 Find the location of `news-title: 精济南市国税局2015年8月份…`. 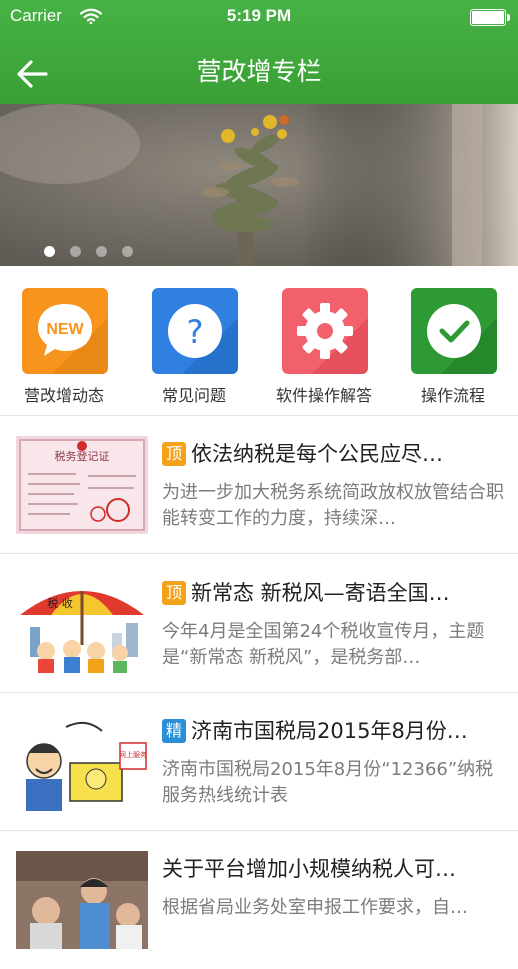

news-title: 精济南市国税局2015年8月份… is located at coordinates (333, 730).